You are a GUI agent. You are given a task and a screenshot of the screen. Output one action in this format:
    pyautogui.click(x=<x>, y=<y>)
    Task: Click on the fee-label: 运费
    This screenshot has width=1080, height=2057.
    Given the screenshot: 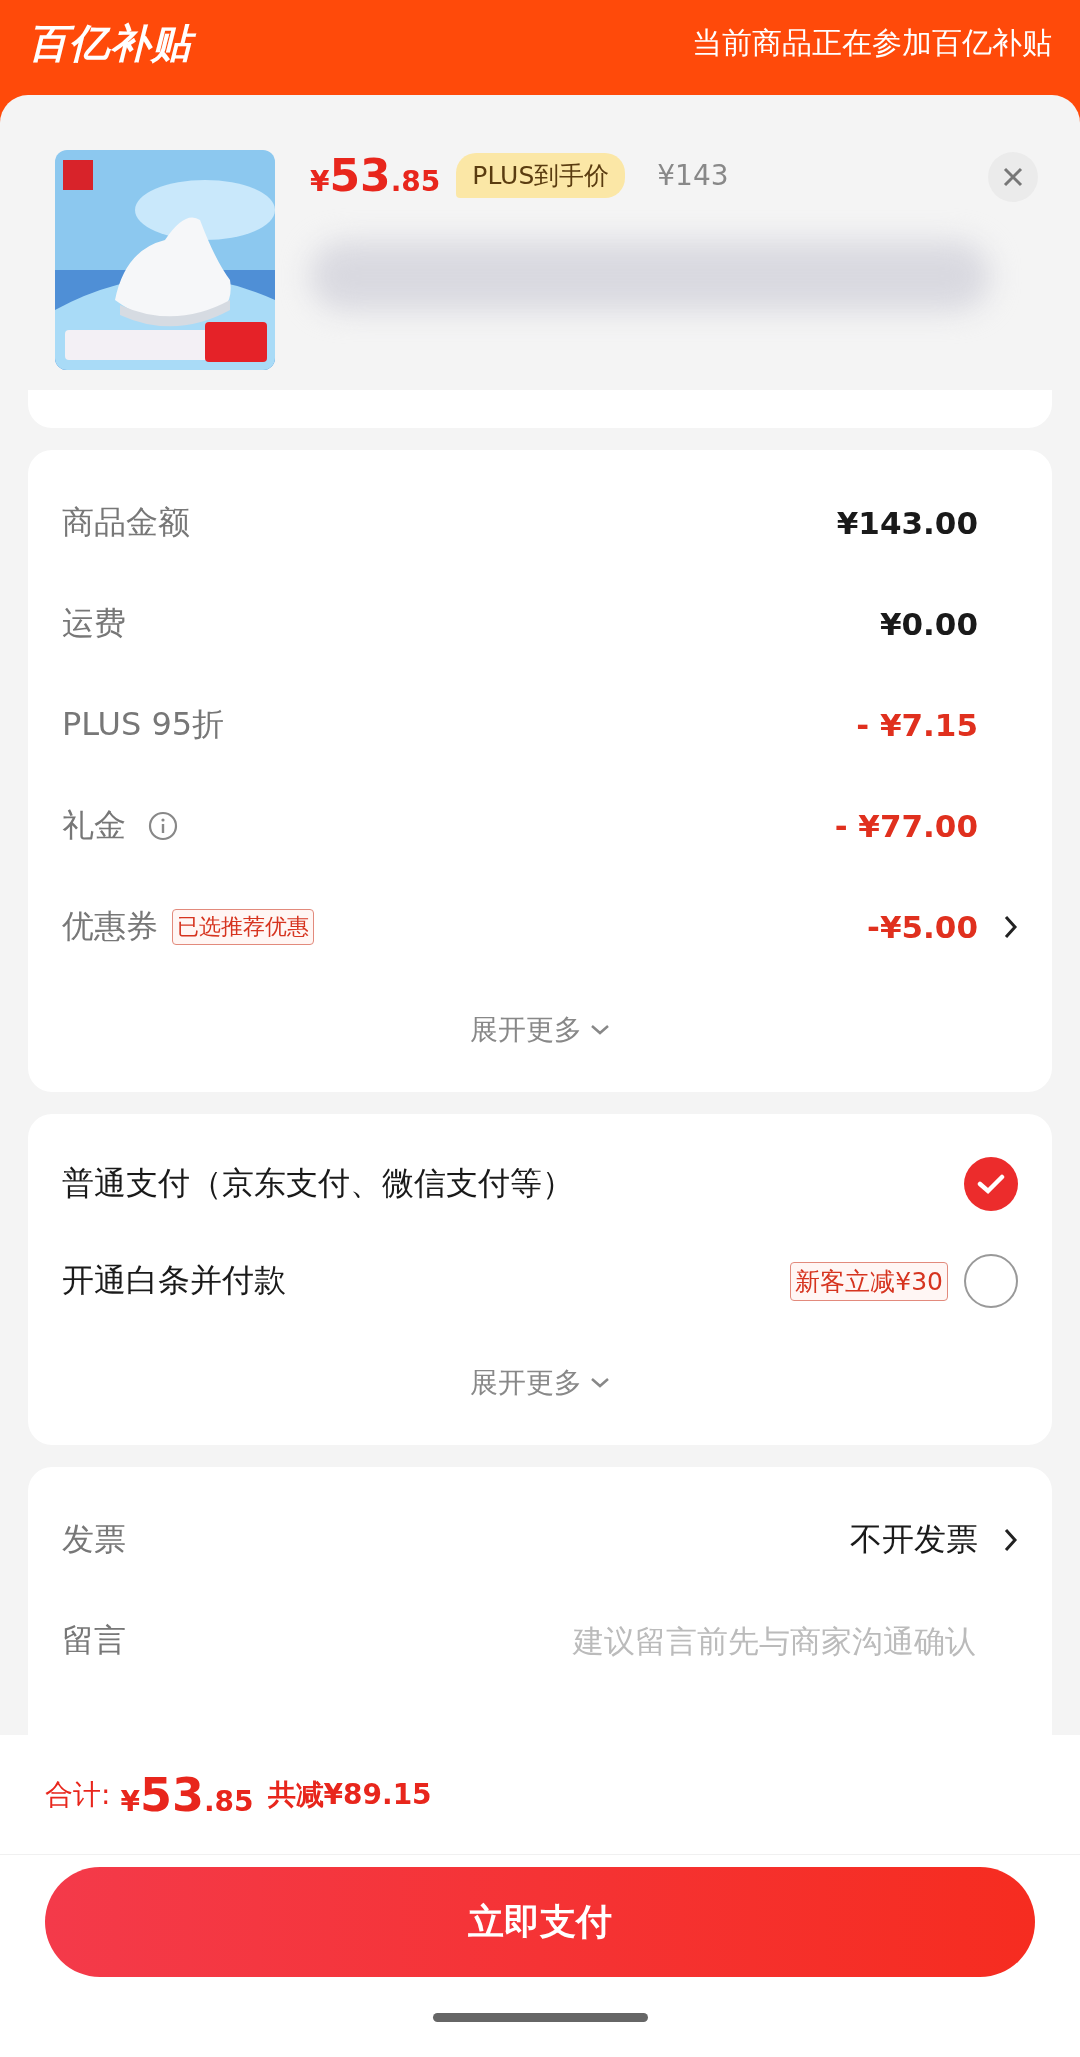 What is the action you would take?
    pyautogui.click(x=94, y=623)
    